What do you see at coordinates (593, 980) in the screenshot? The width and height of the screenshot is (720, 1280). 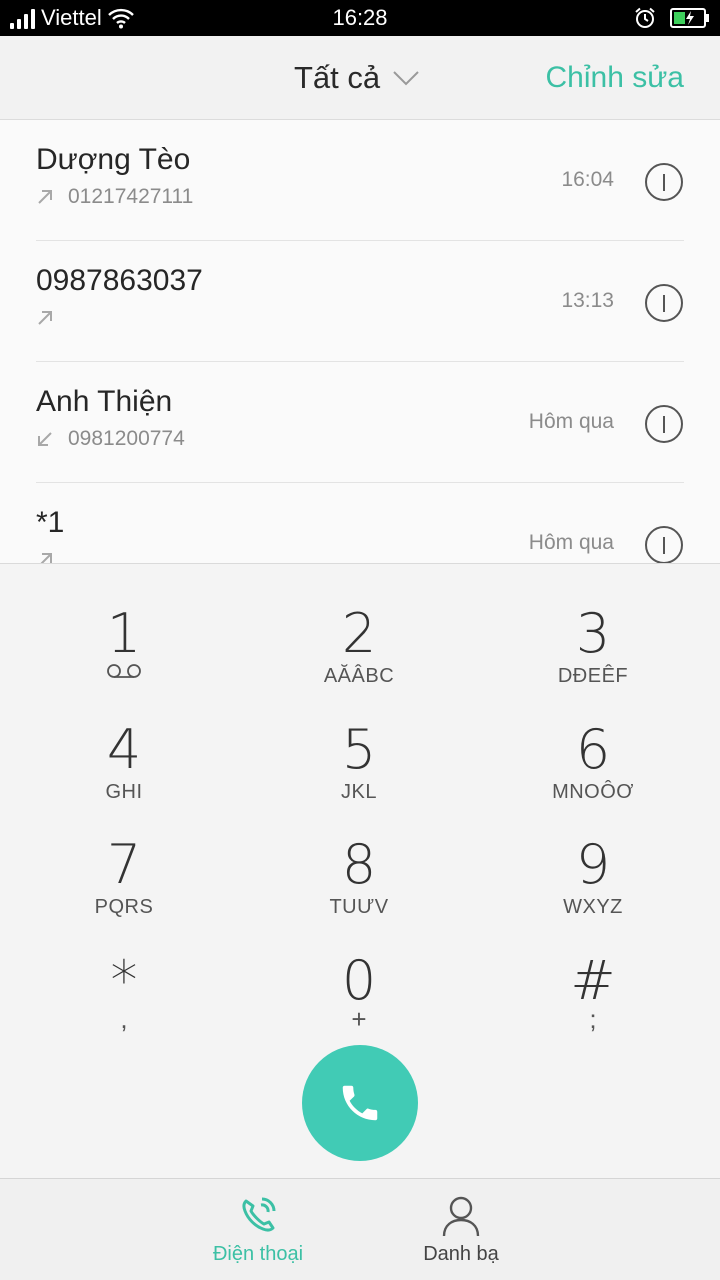 I see `key-digit: #` at bounding box center [593, 980].